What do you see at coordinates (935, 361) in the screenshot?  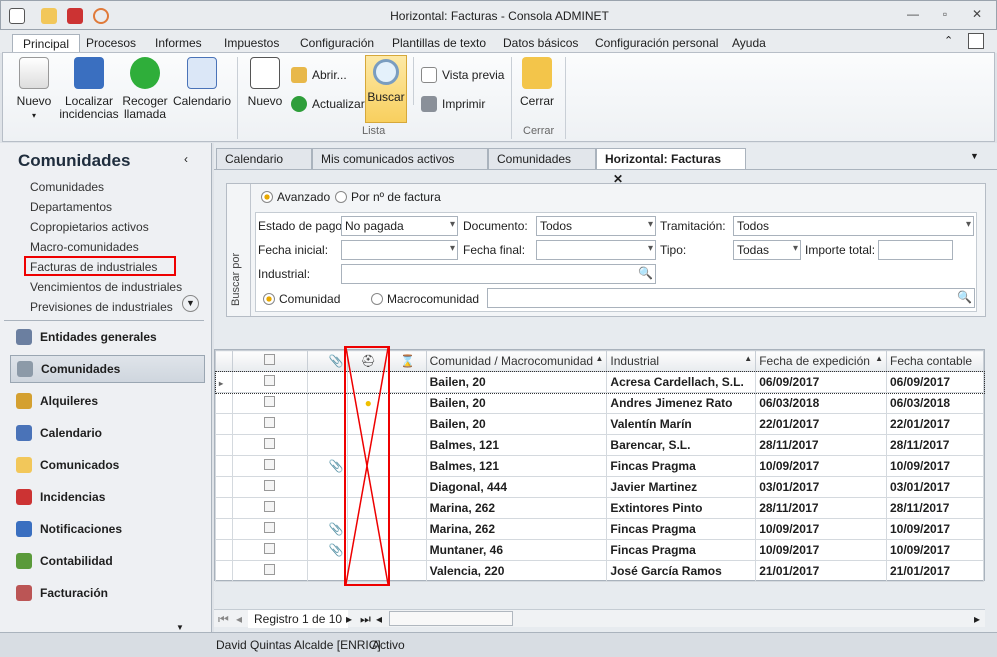 I see `col-fecha-contable: Fecha contable` at bounding box center [935, 361].